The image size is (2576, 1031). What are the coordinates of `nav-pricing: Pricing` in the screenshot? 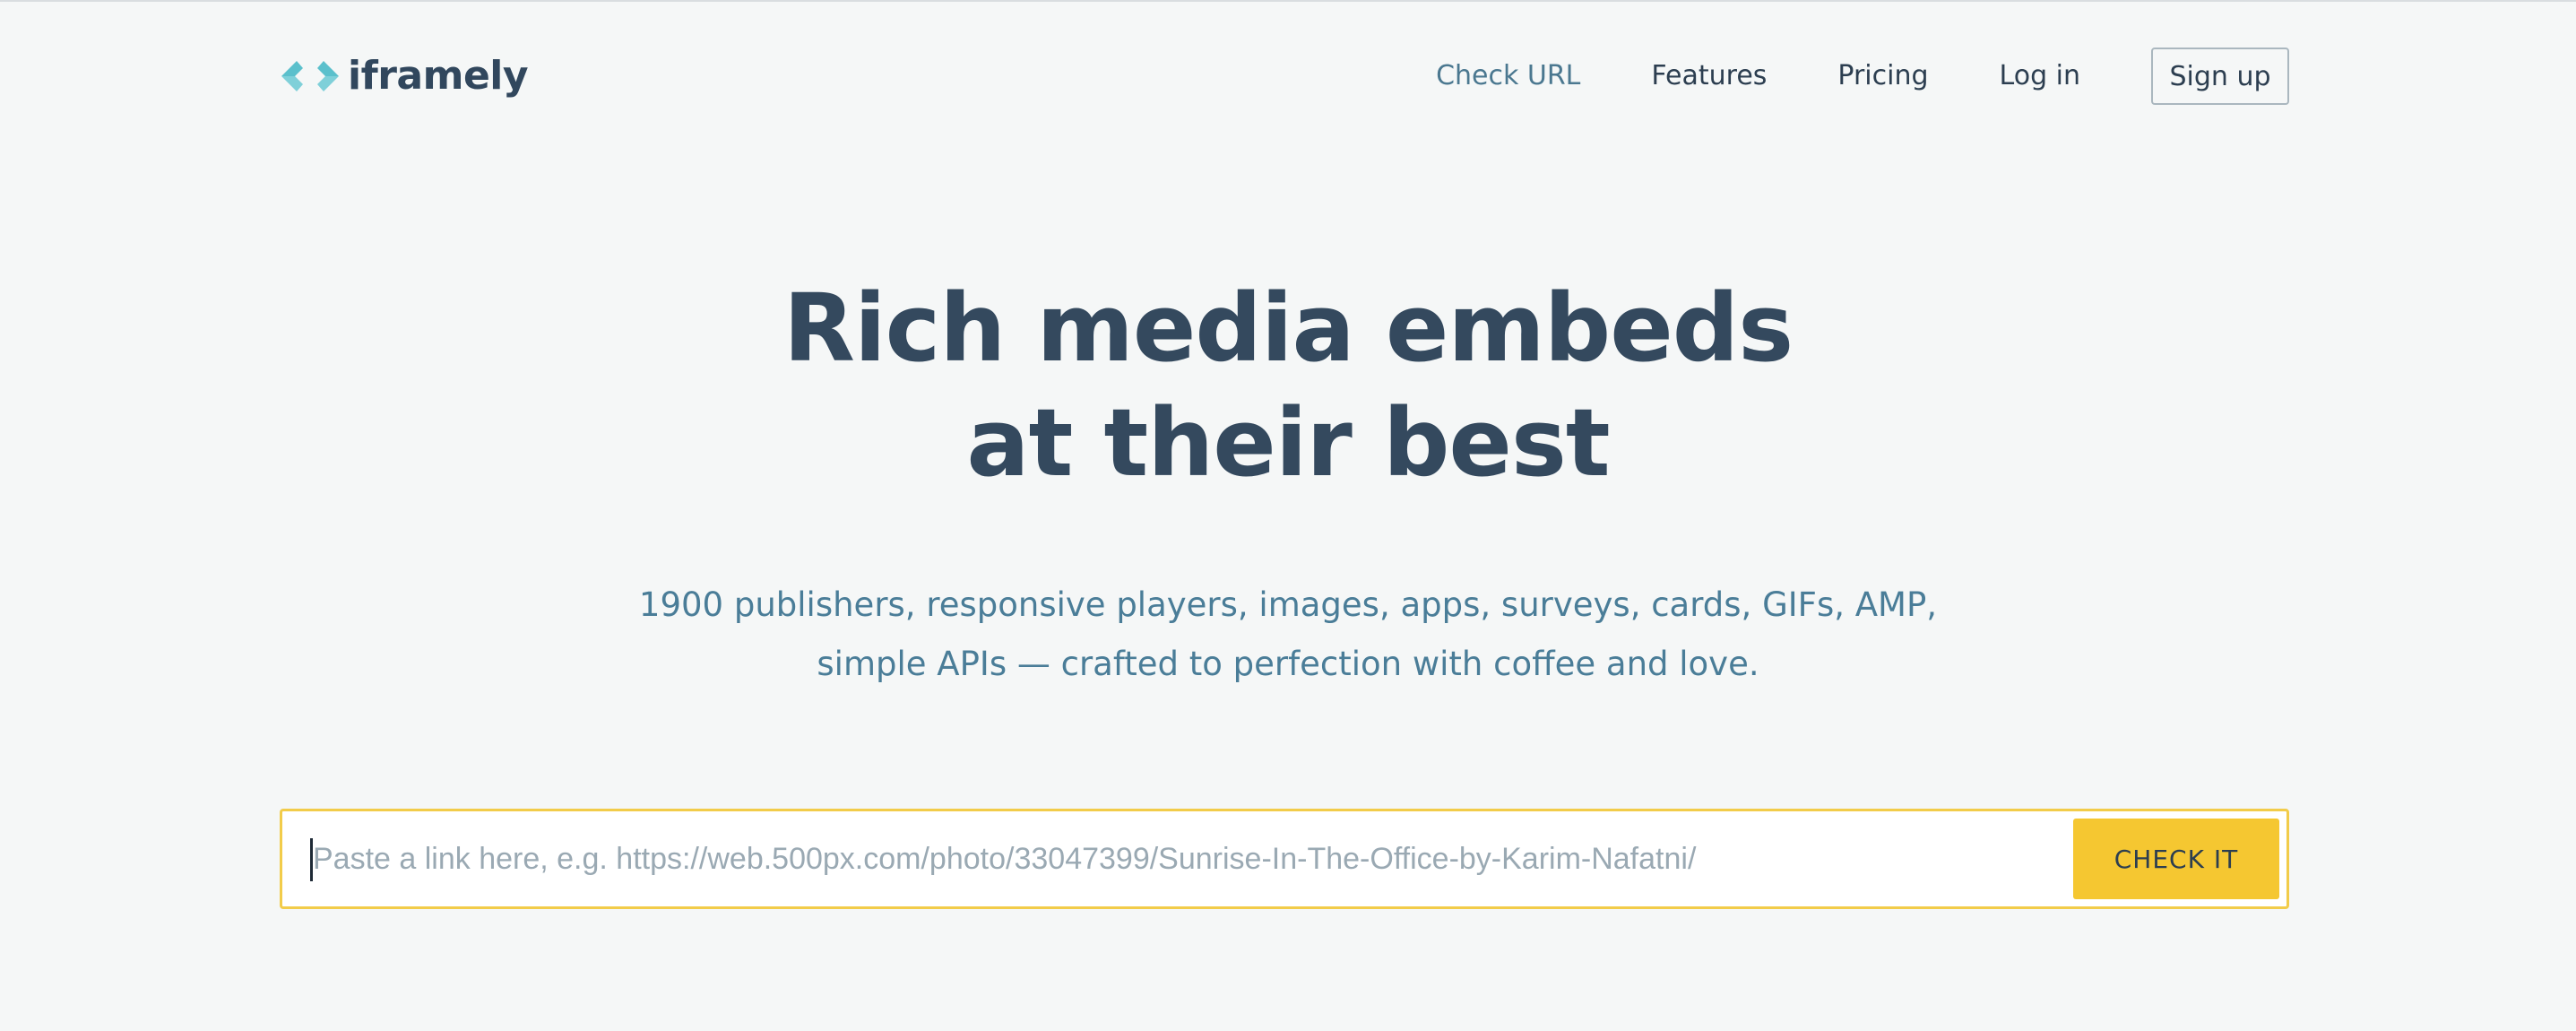 It's located at (1882, 76).